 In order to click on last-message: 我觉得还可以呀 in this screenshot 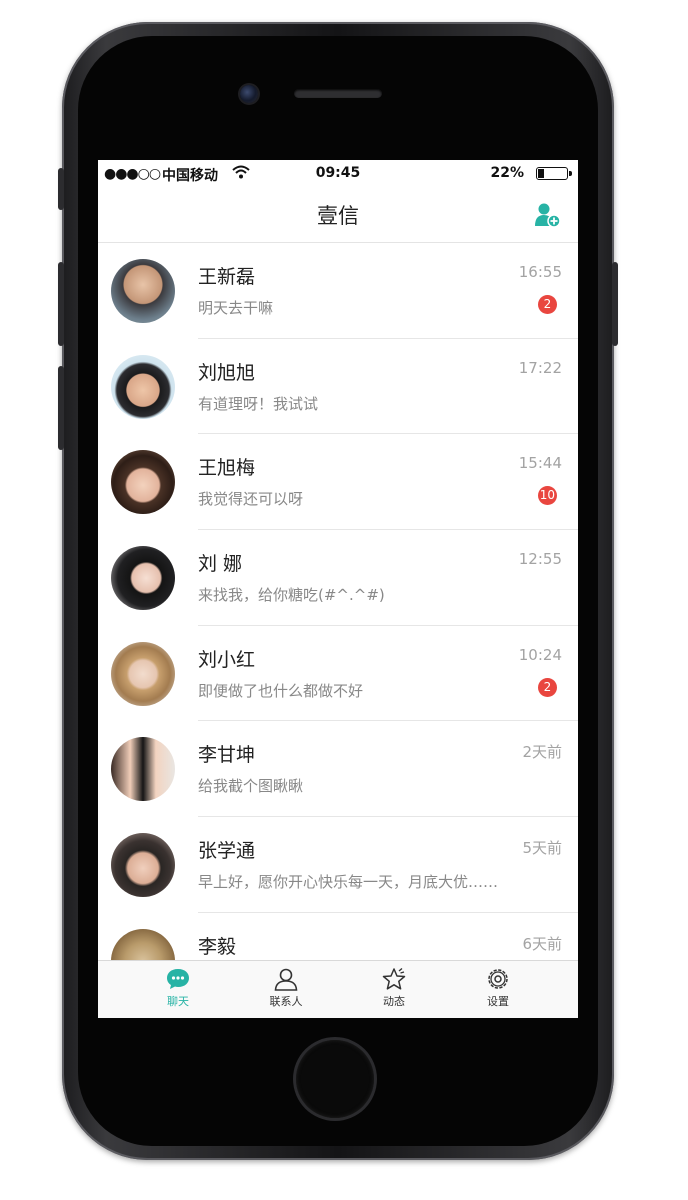, I will do `click(251, 499)`.